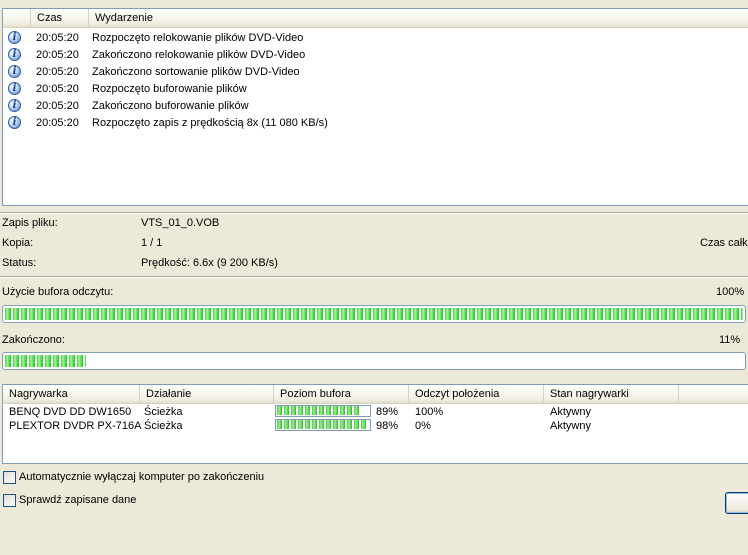 The image size is (748, 555). Describe the element at coordinates (9, 500) in the screenshot. I see `verify-checkbox` at that location.